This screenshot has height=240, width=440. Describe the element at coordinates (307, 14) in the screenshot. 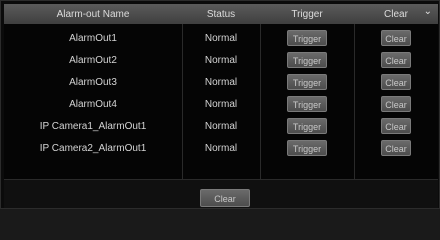

I see `header-trigger: Trigger` at that location.